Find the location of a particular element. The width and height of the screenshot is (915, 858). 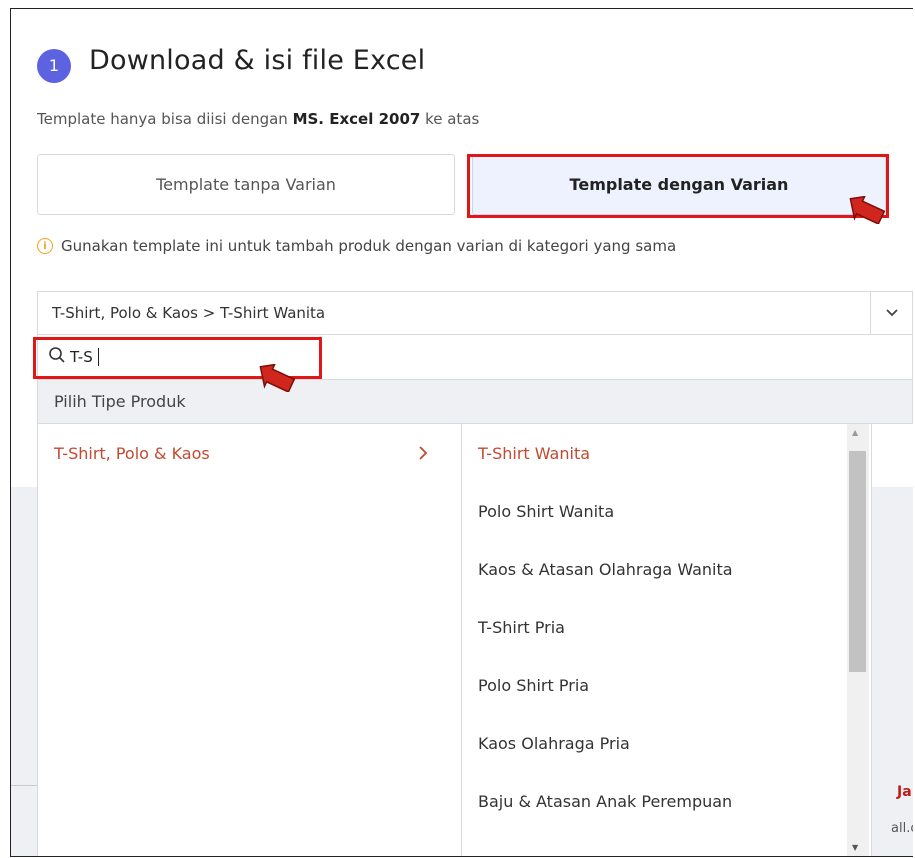

scrollbar: ▲ ▼ is located at coordinates (858, 640).